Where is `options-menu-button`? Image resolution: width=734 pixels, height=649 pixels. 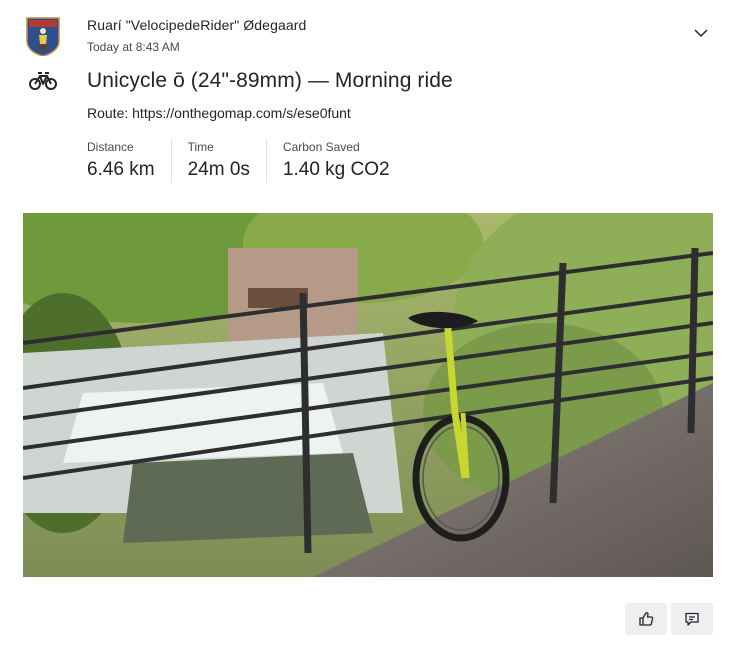
options-menu-button is located at coordinates (701, 33).